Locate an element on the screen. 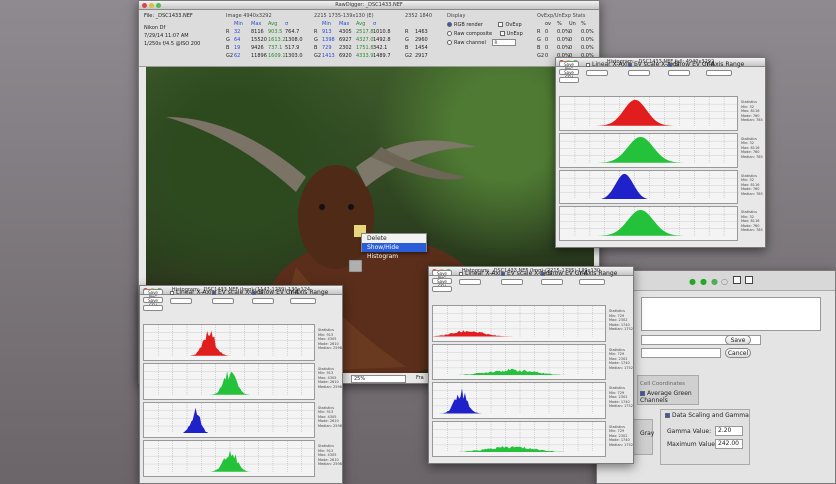 The image size is (836, 484). stop-icon: ○ is located at coordinates (724, 281).